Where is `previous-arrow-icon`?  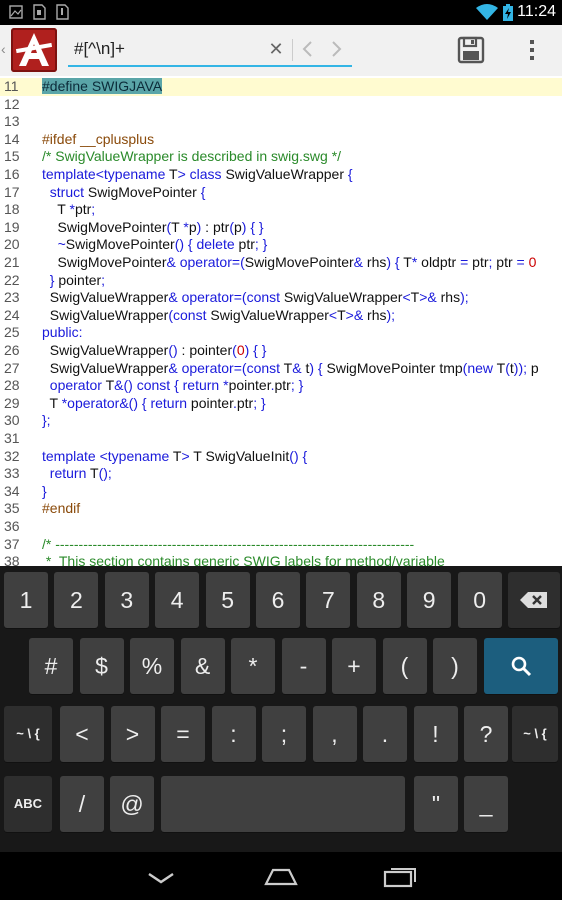
previous-arrow-icon is located at coordinates (308, 49).